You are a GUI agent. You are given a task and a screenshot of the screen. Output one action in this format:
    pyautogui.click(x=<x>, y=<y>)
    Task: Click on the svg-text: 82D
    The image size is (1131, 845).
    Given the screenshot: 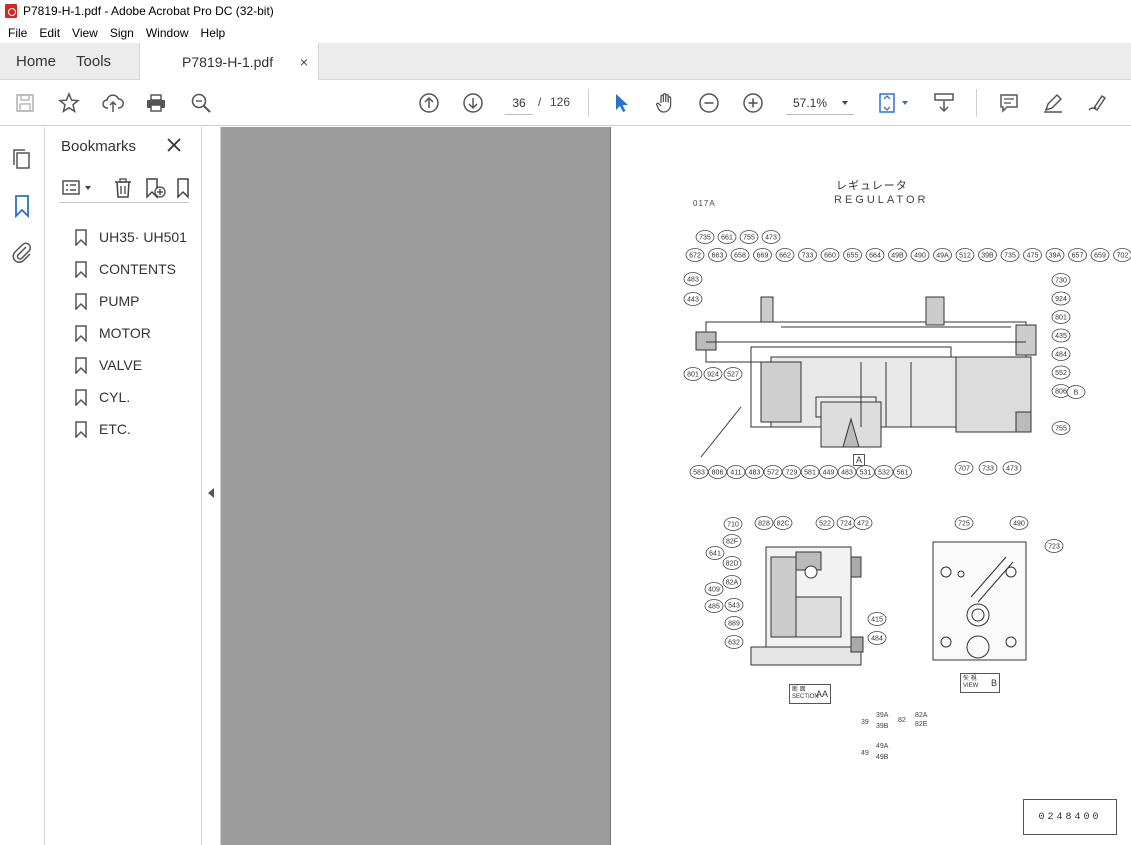 What is the action you would take?
    pyautogui.click(x=732, y=564)
    